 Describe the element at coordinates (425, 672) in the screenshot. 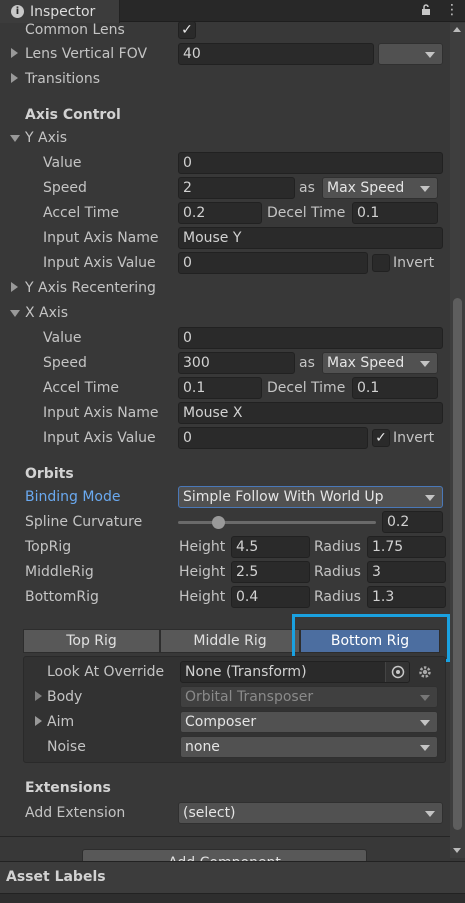

I see `gear-icon` at that location.